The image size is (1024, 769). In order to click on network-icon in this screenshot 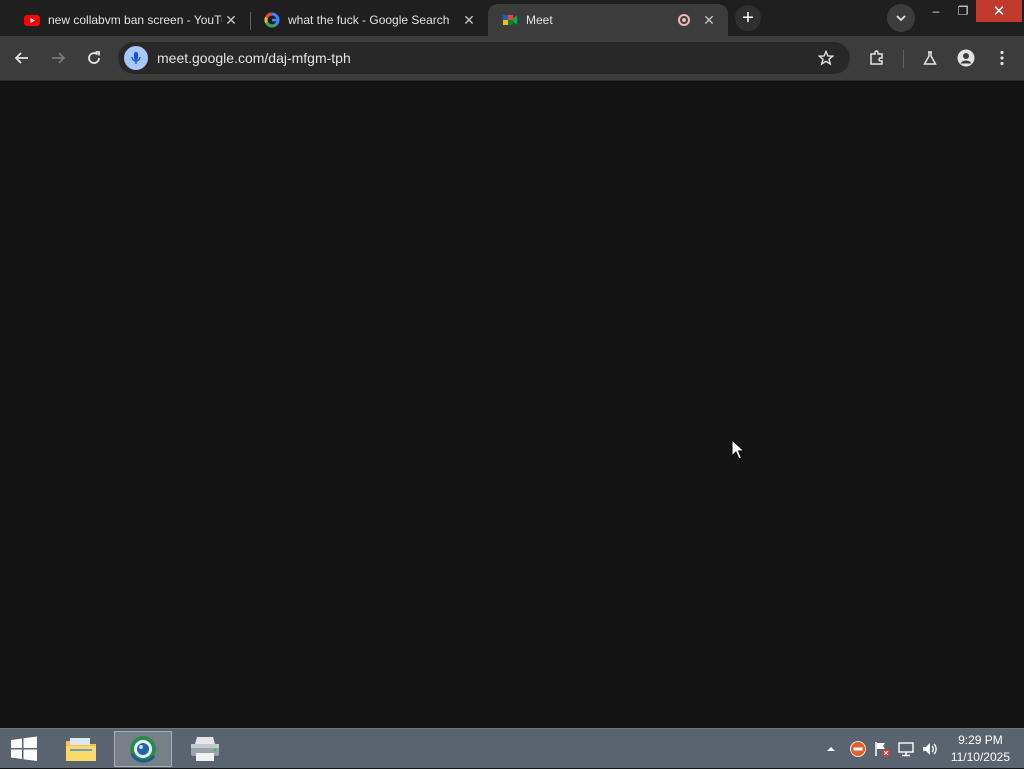, I will do `click(906, 749)`.